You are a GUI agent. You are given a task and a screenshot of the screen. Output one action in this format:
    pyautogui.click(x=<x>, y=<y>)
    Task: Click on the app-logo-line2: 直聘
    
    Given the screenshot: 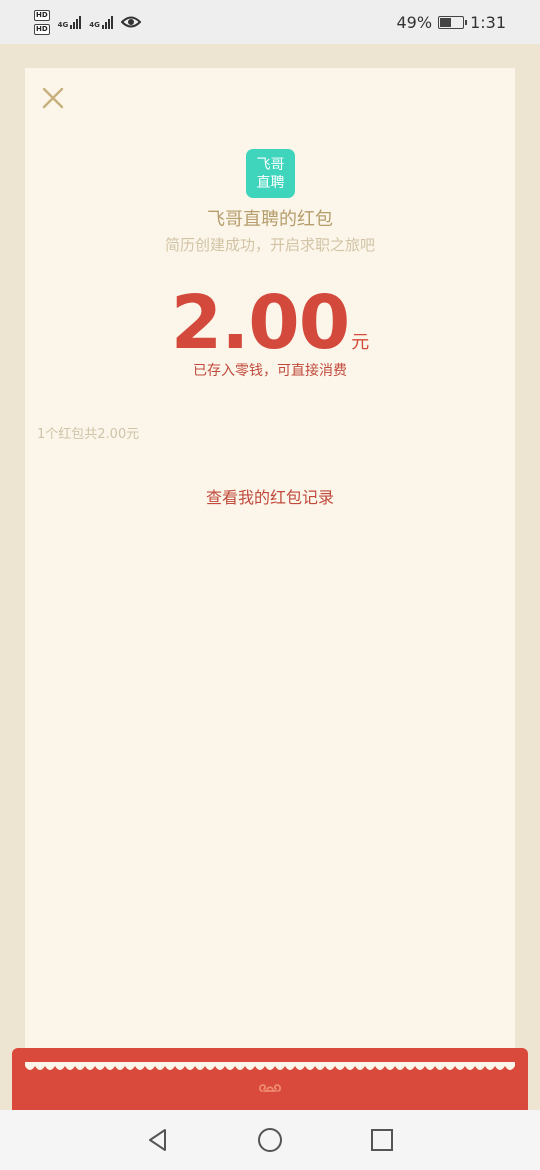 What is the action you would take?
    pyautogui.click(x=270, y=182)
    